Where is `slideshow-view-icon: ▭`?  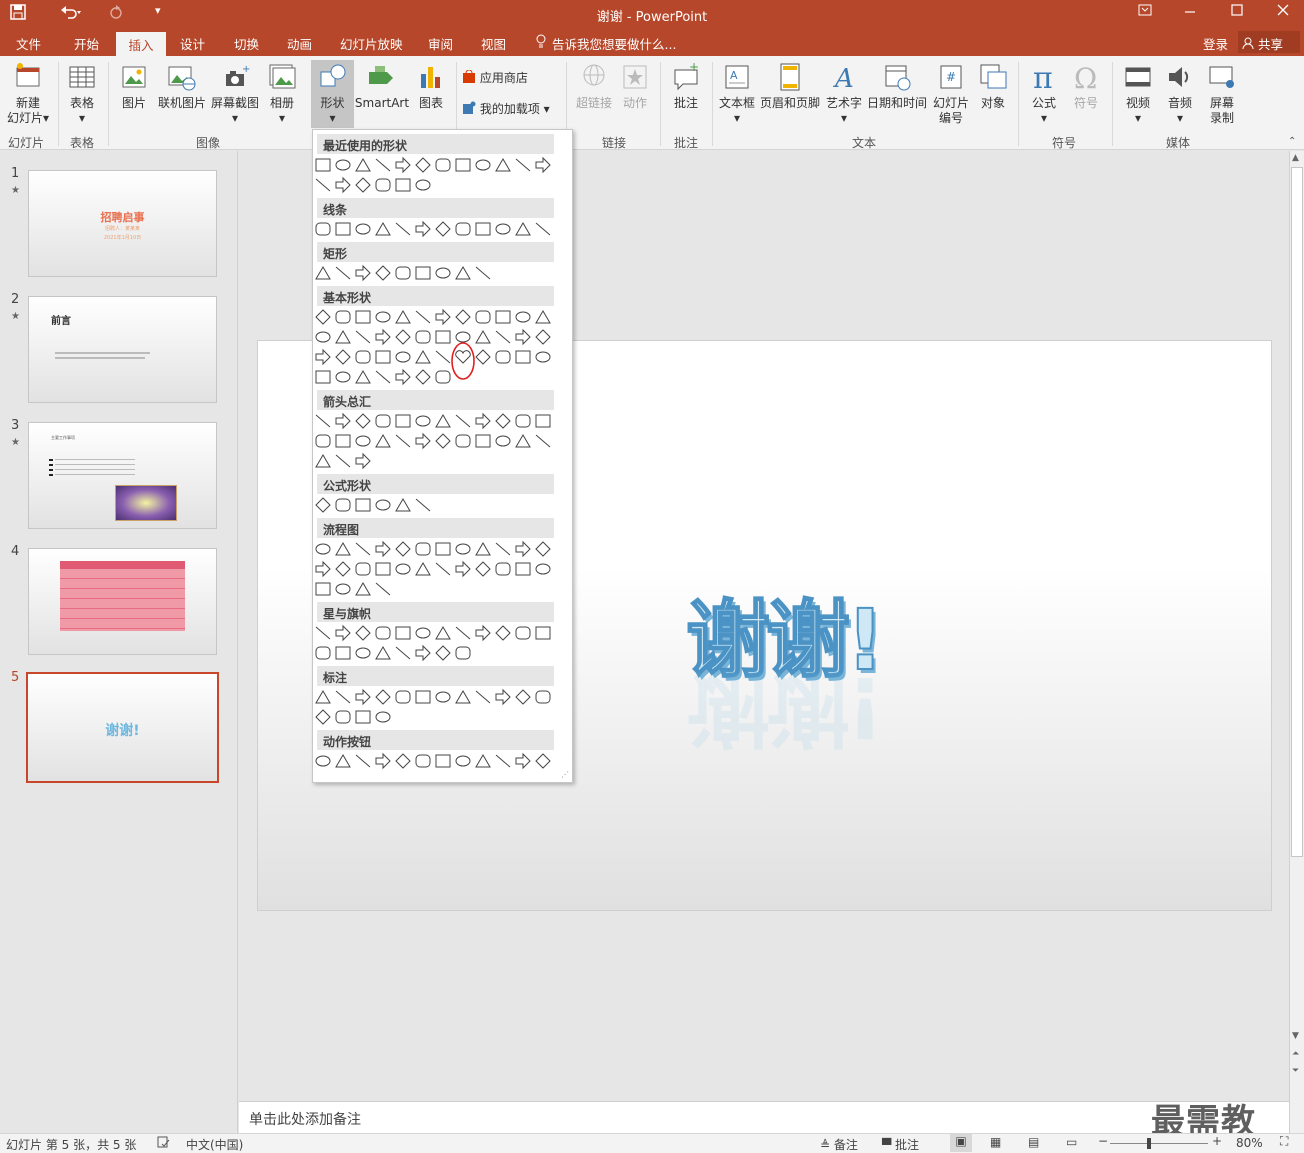 slideshow-view-icon: ▭ is located at coordinates (1071, 1142).